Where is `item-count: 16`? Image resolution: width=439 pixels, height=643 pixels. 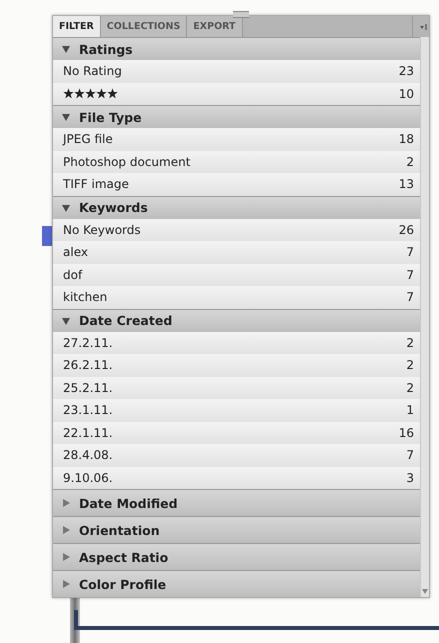 item-count: 16 is located at coordinates (406, 433).